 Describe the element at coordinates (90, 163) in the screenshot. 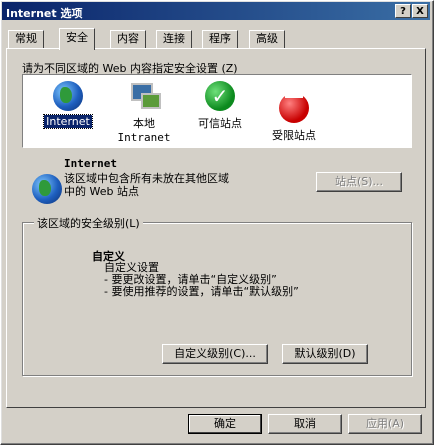

I see `zone-info-title: Internet` at that location.